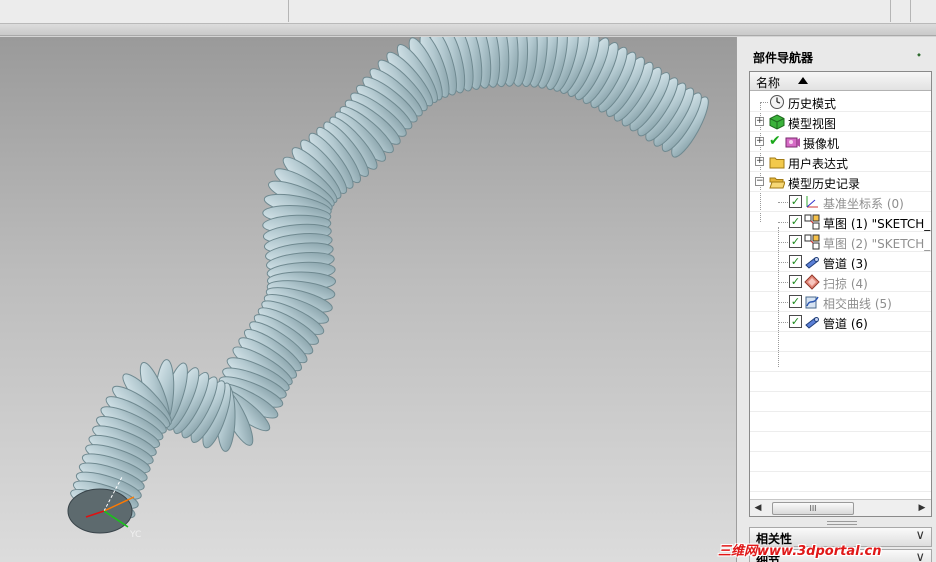 Image resolution: width=936 pixels, height=562 pixels. What do you see at coordinates (800, 551) in the screenshot?
I see `watermark: 三维网www.3dportal.cn` at bounding box center [800, 551].